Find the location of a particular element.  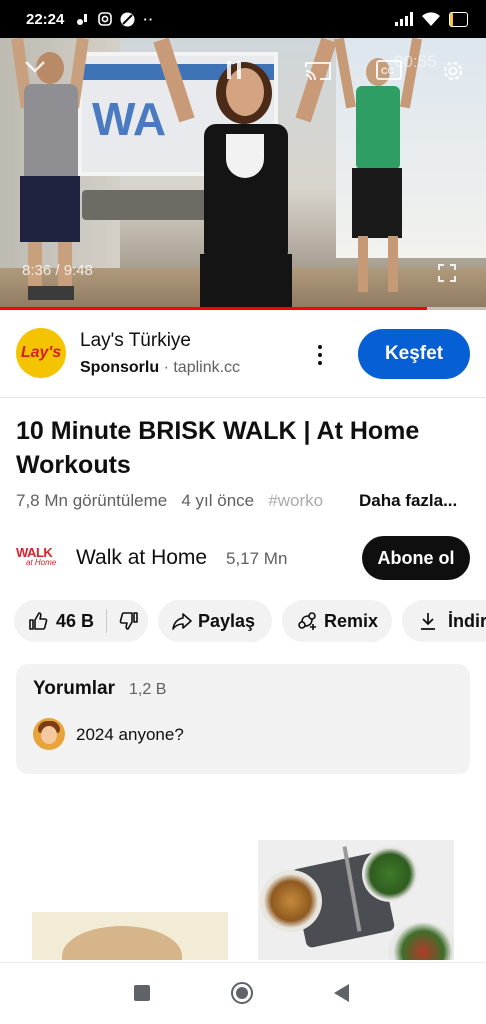

home-icon is located at coordinates (242, 993).